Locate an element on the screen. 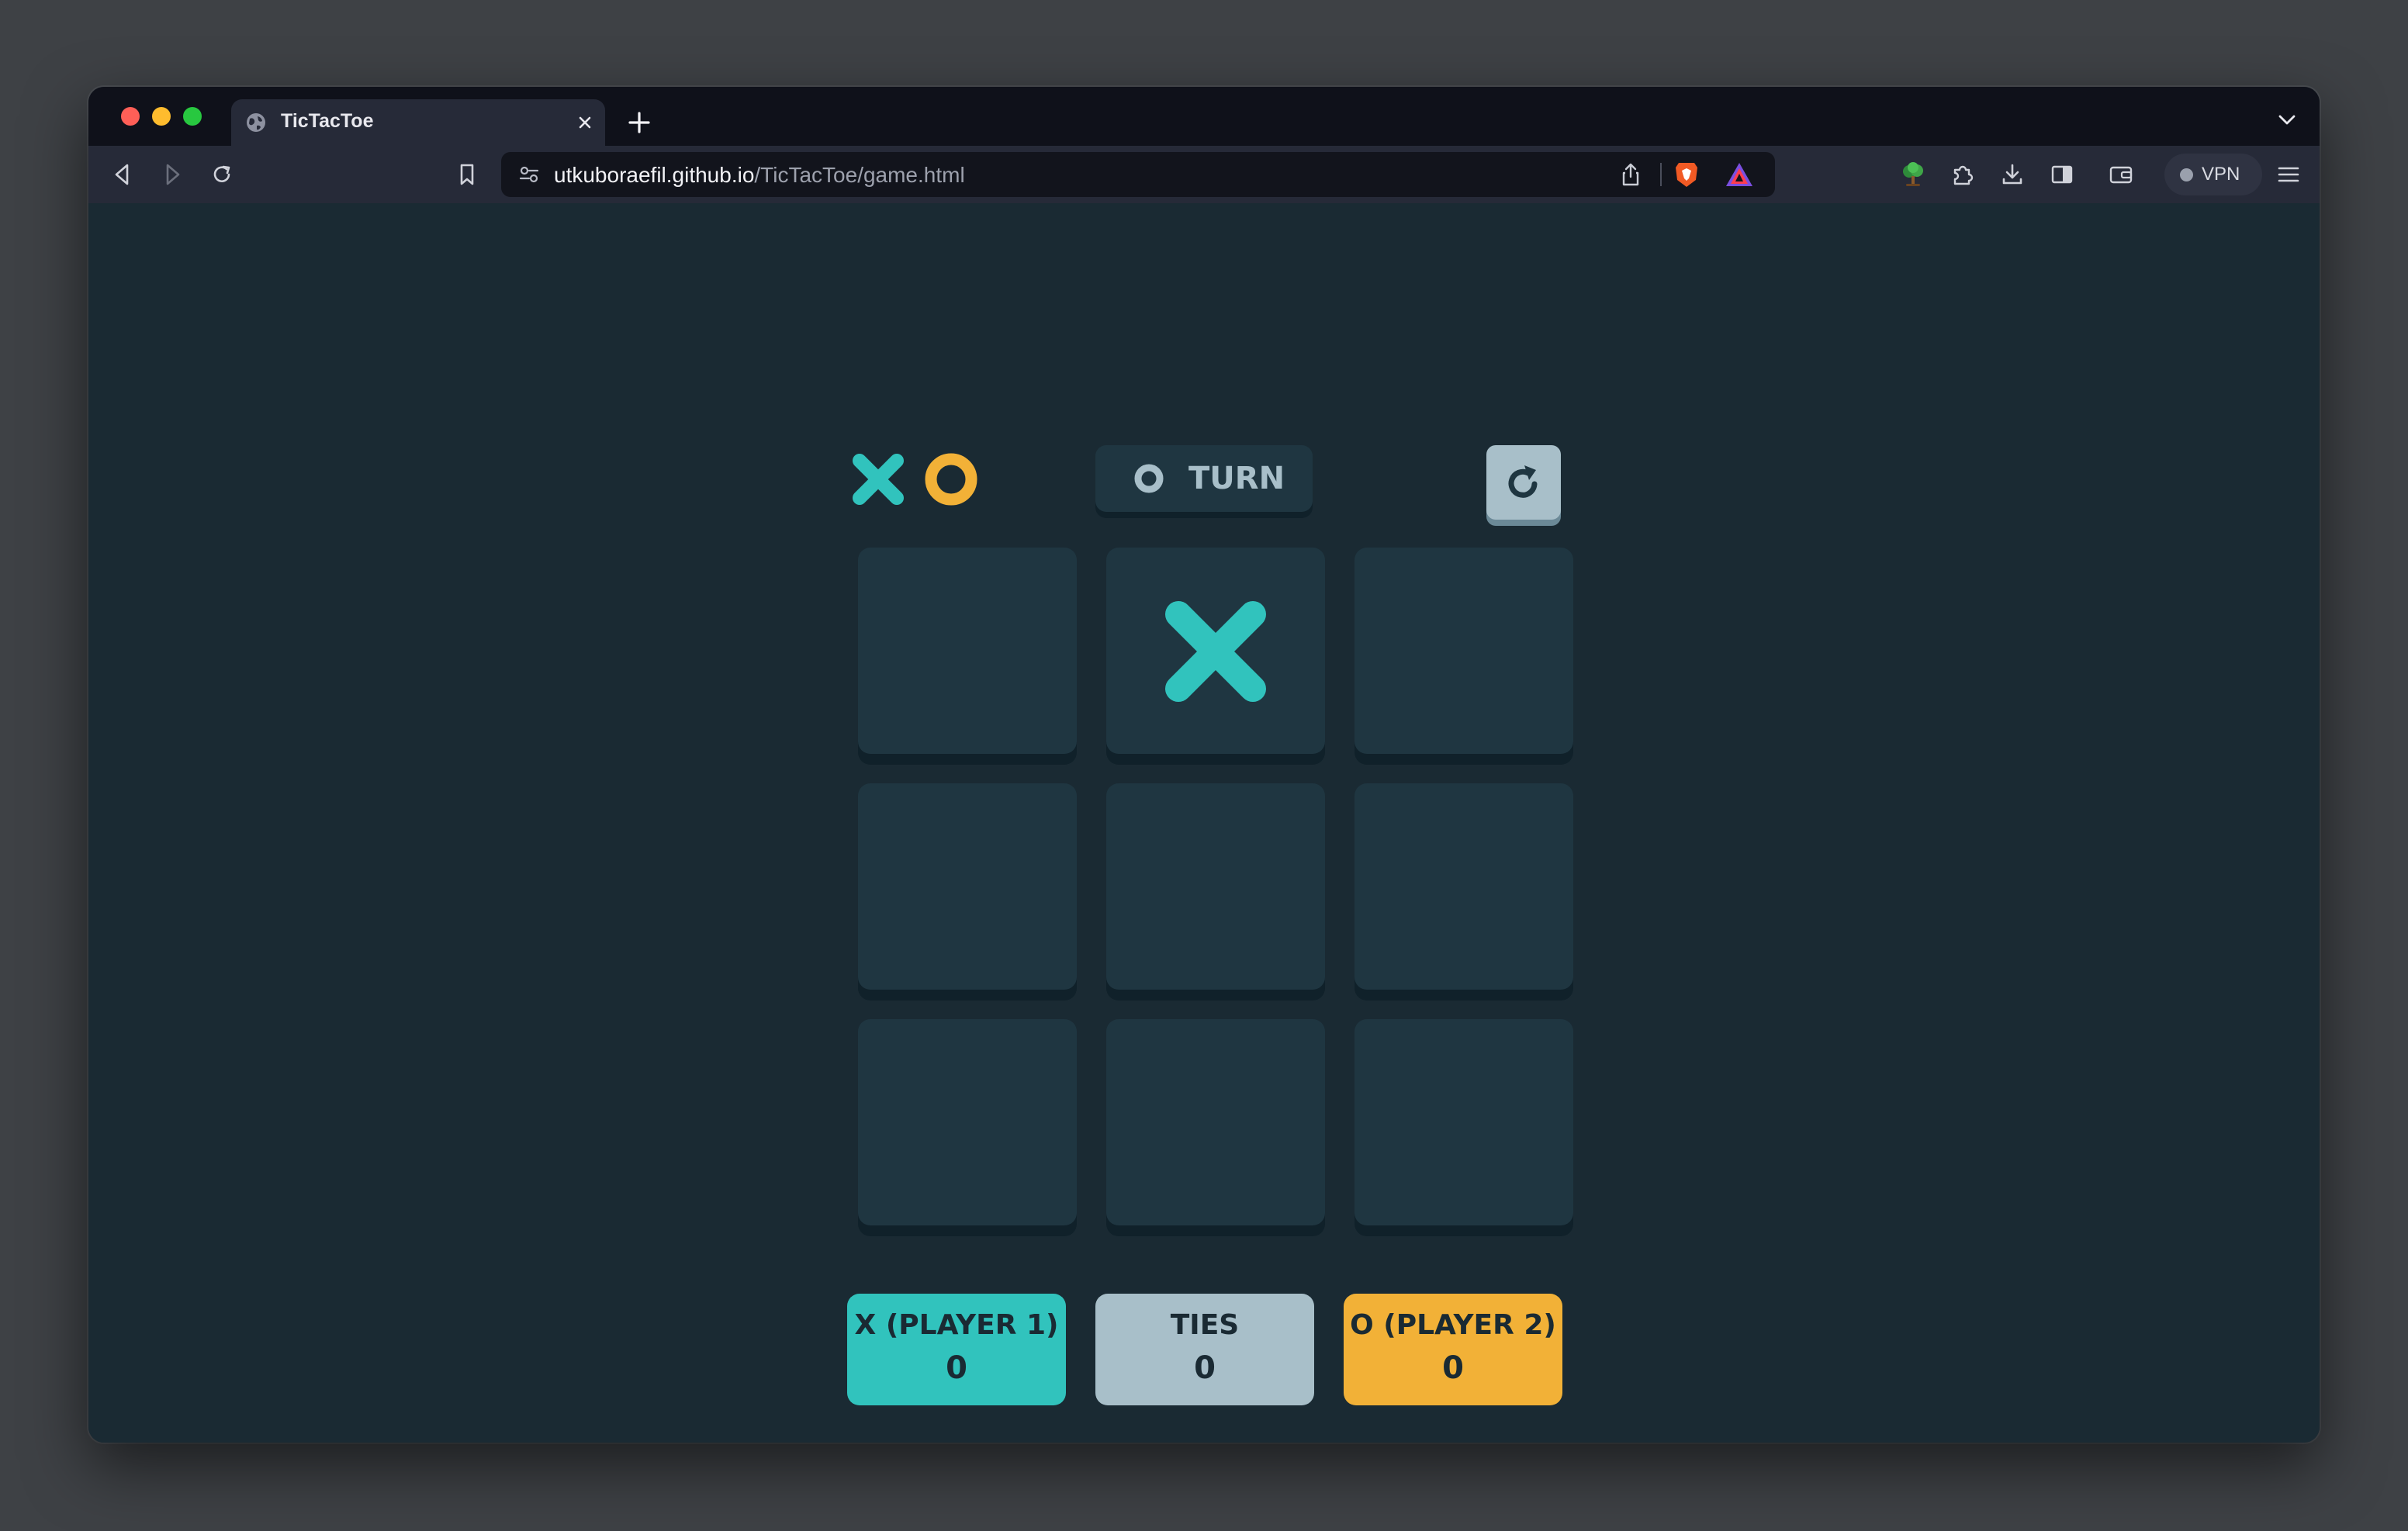 Image resolution: width=2408 pixels, height=1531 pixels. minimize-window-button is located at coordinates (161, 116).